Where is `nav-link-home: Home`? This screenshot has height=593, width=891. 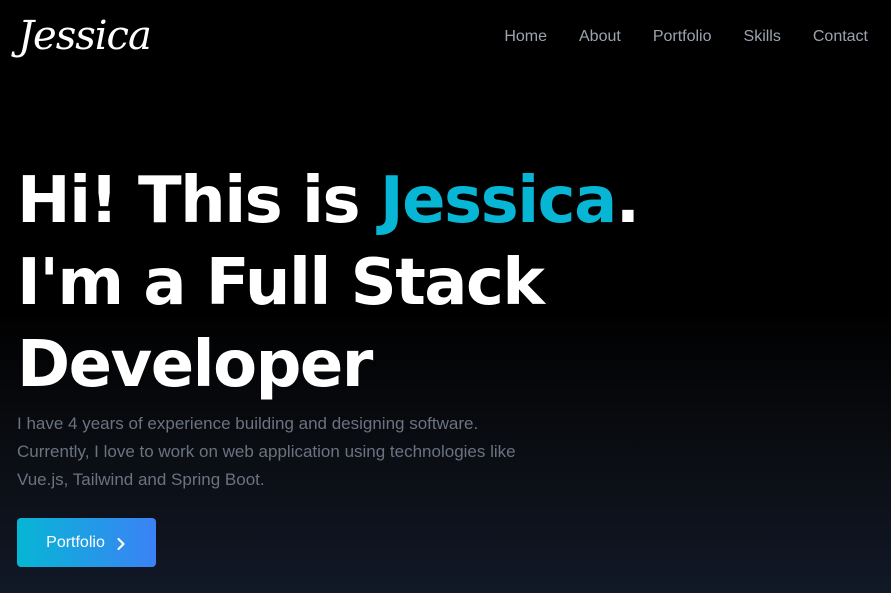
nav-link-home: Home is located at coordinates (525, 37).